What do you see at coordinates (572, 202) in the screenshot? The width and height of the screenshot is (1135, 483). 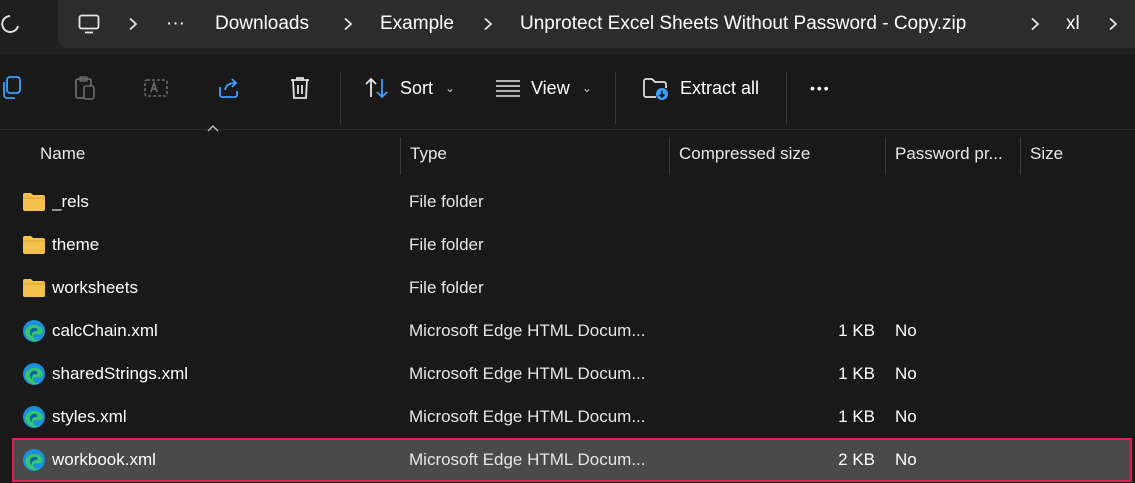 I see `list-item: _rels File folder` at bounding box center [572, 202].